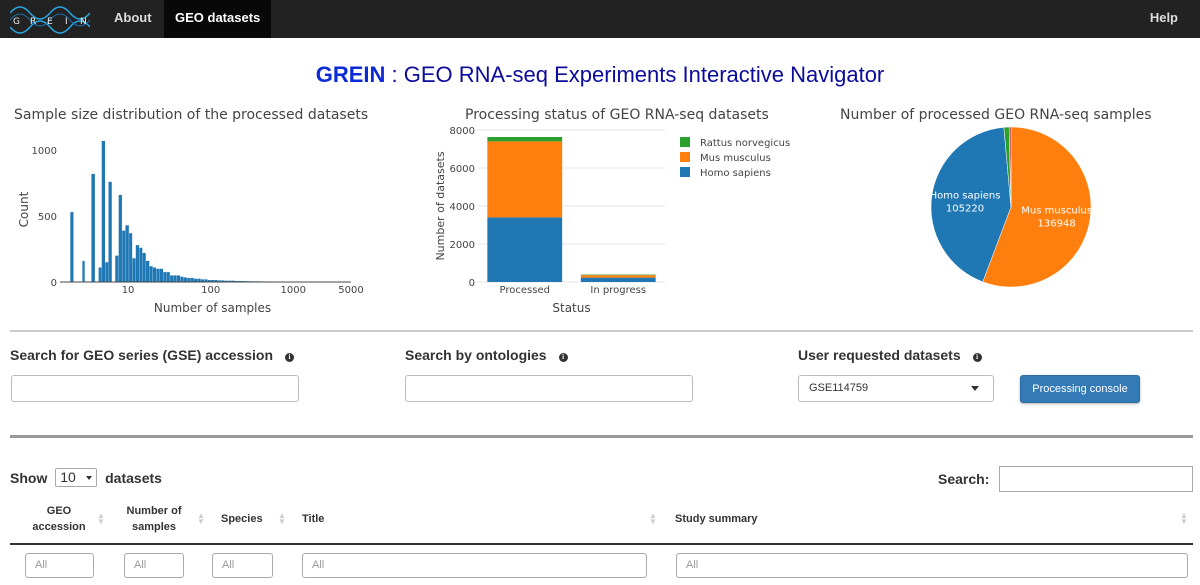  I want to click on x-tick-label: 1000, so click(293, 290).